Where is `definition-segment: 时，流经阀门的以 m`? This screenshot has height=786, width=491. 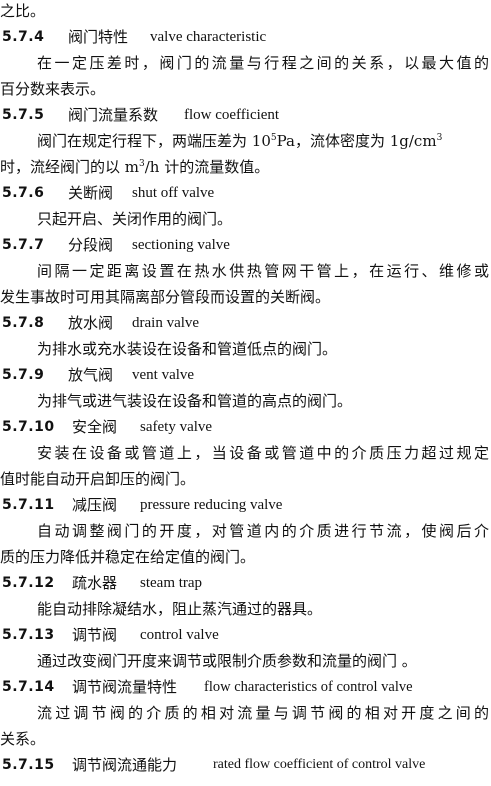 definition-segment: 时，流经阀门的以 m is located at coordinates (69, 167).